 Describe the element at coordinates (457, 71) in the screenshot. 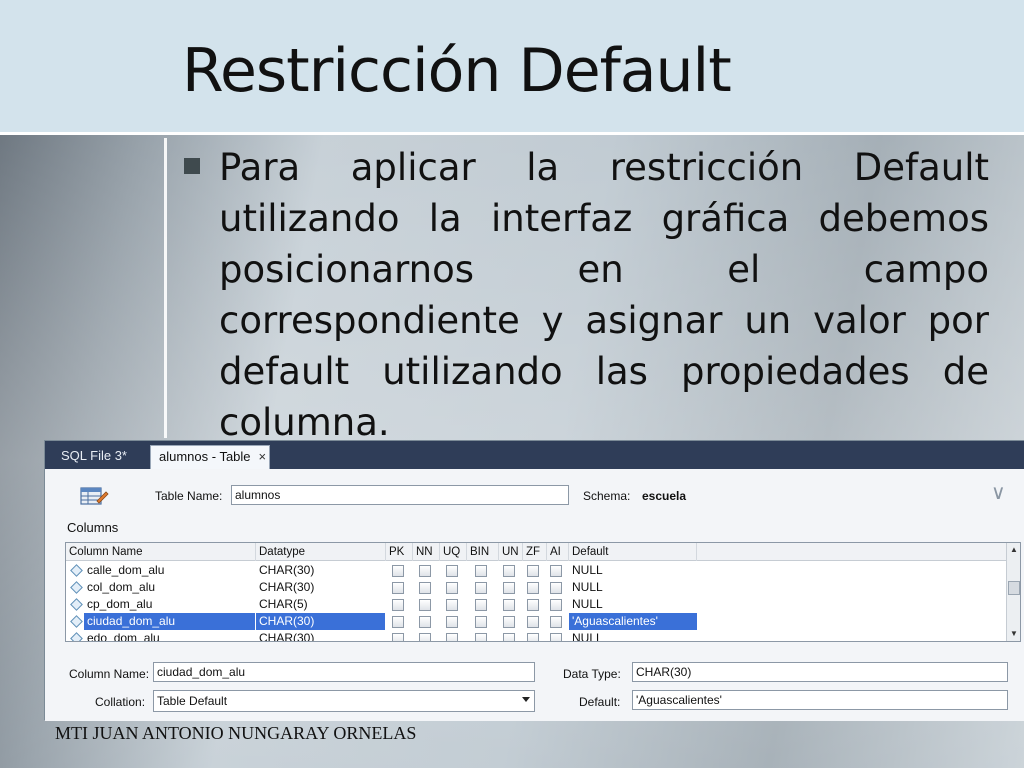

I see `slide-title: Restricción Default` at that location.